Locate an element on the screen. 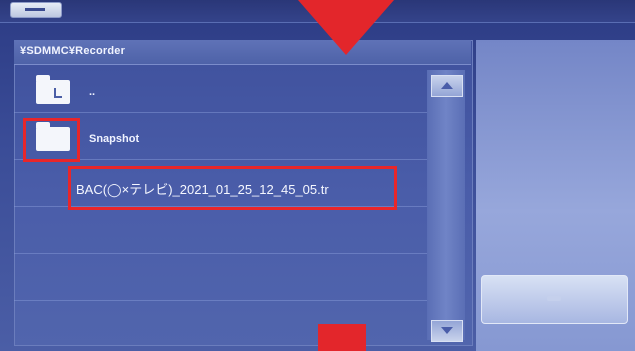 Image resolution: width=635 pixels, height=351 pixels. action-button is located at coordinates (554, 299).